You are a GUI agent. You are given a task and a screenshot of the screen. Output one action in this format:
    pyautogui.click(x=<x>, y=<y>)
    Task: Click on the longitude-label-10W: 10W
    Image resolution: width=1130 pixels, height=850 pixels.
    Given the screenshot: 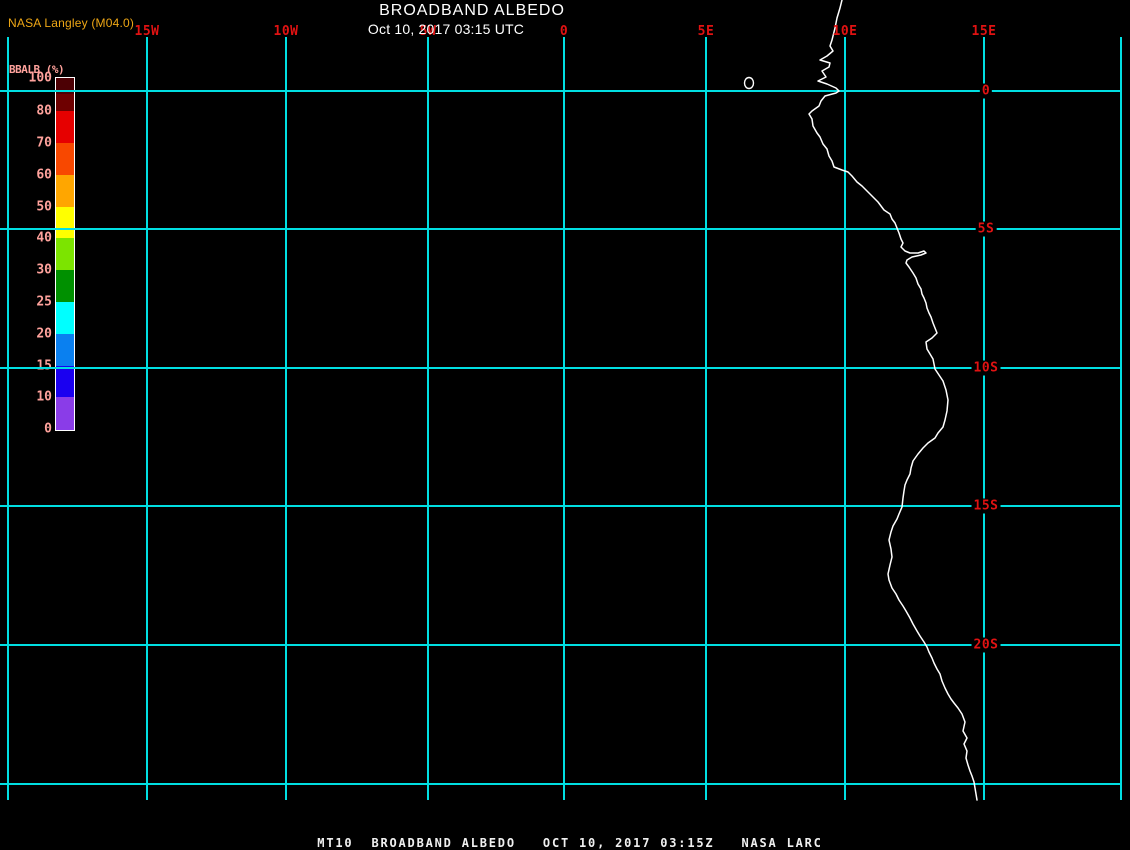 What is the action you would take?
    pyautogui.click(x=286, y=31)
    